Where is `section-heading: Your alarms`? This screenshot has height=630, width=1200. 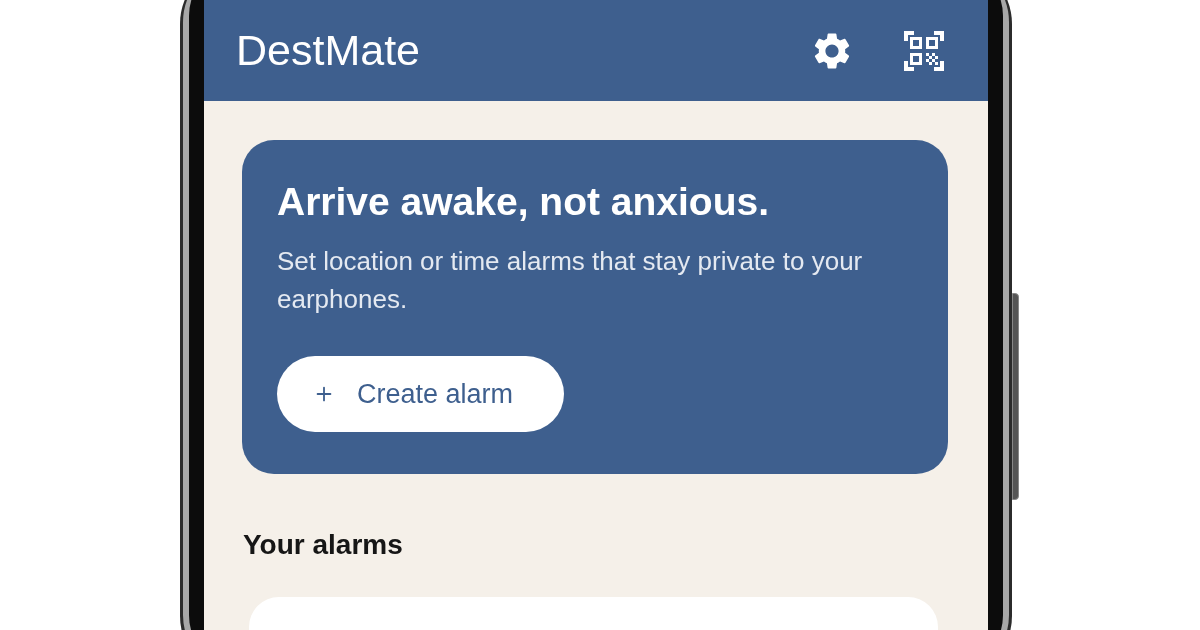 section-heading: Your alarms is located at coordinates (323, 545).